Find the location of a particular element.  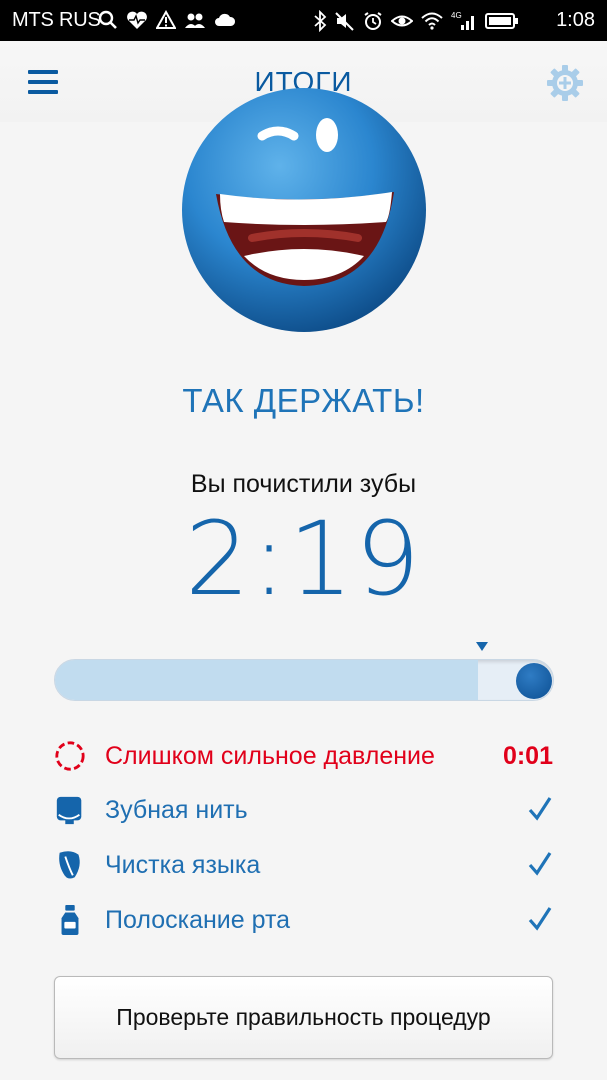

floss-icon is located at coordinates (69, 810).